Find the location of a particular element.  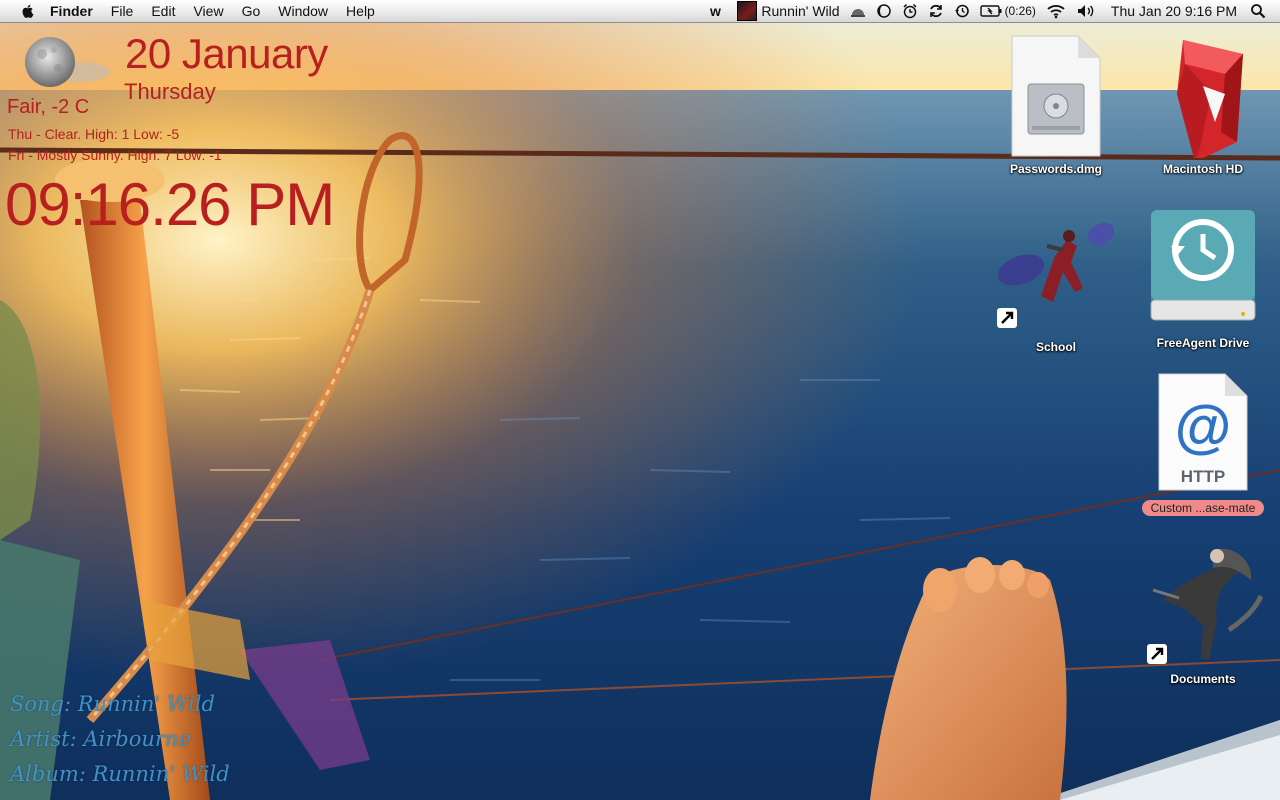

desktop-icon-school: School is located at coordinates (1056, 286).